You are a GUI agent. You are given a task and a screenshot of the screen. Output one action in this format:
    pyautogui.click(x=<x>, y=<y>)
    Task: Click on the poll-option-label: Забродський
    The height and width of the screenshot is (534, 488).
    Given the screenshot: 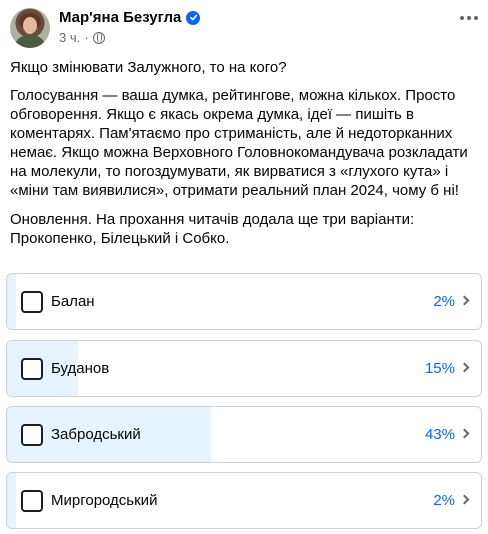 What is the action you would take?
    pyautogui.click(x=96, y=434)
    